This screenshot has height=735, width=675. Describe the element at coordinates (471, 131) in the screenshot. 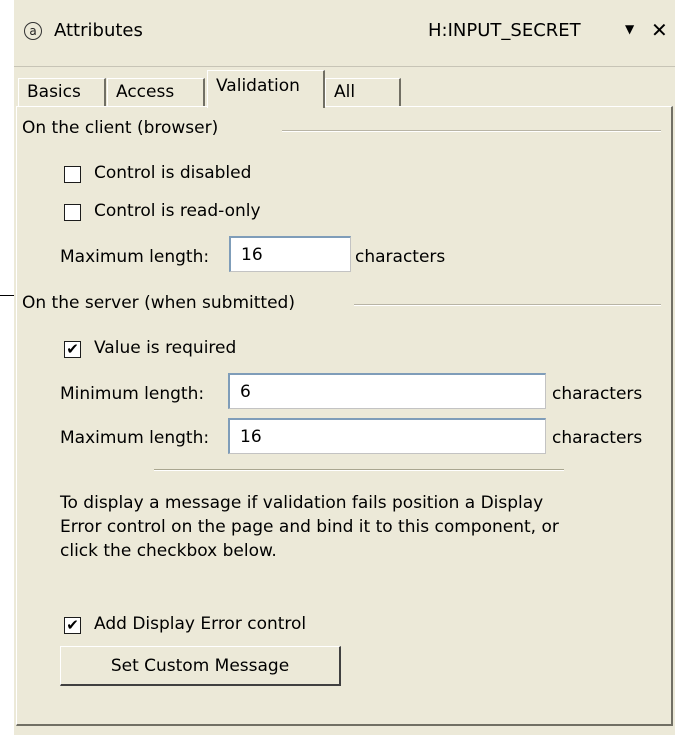

I see `client-group-divider` at that location.